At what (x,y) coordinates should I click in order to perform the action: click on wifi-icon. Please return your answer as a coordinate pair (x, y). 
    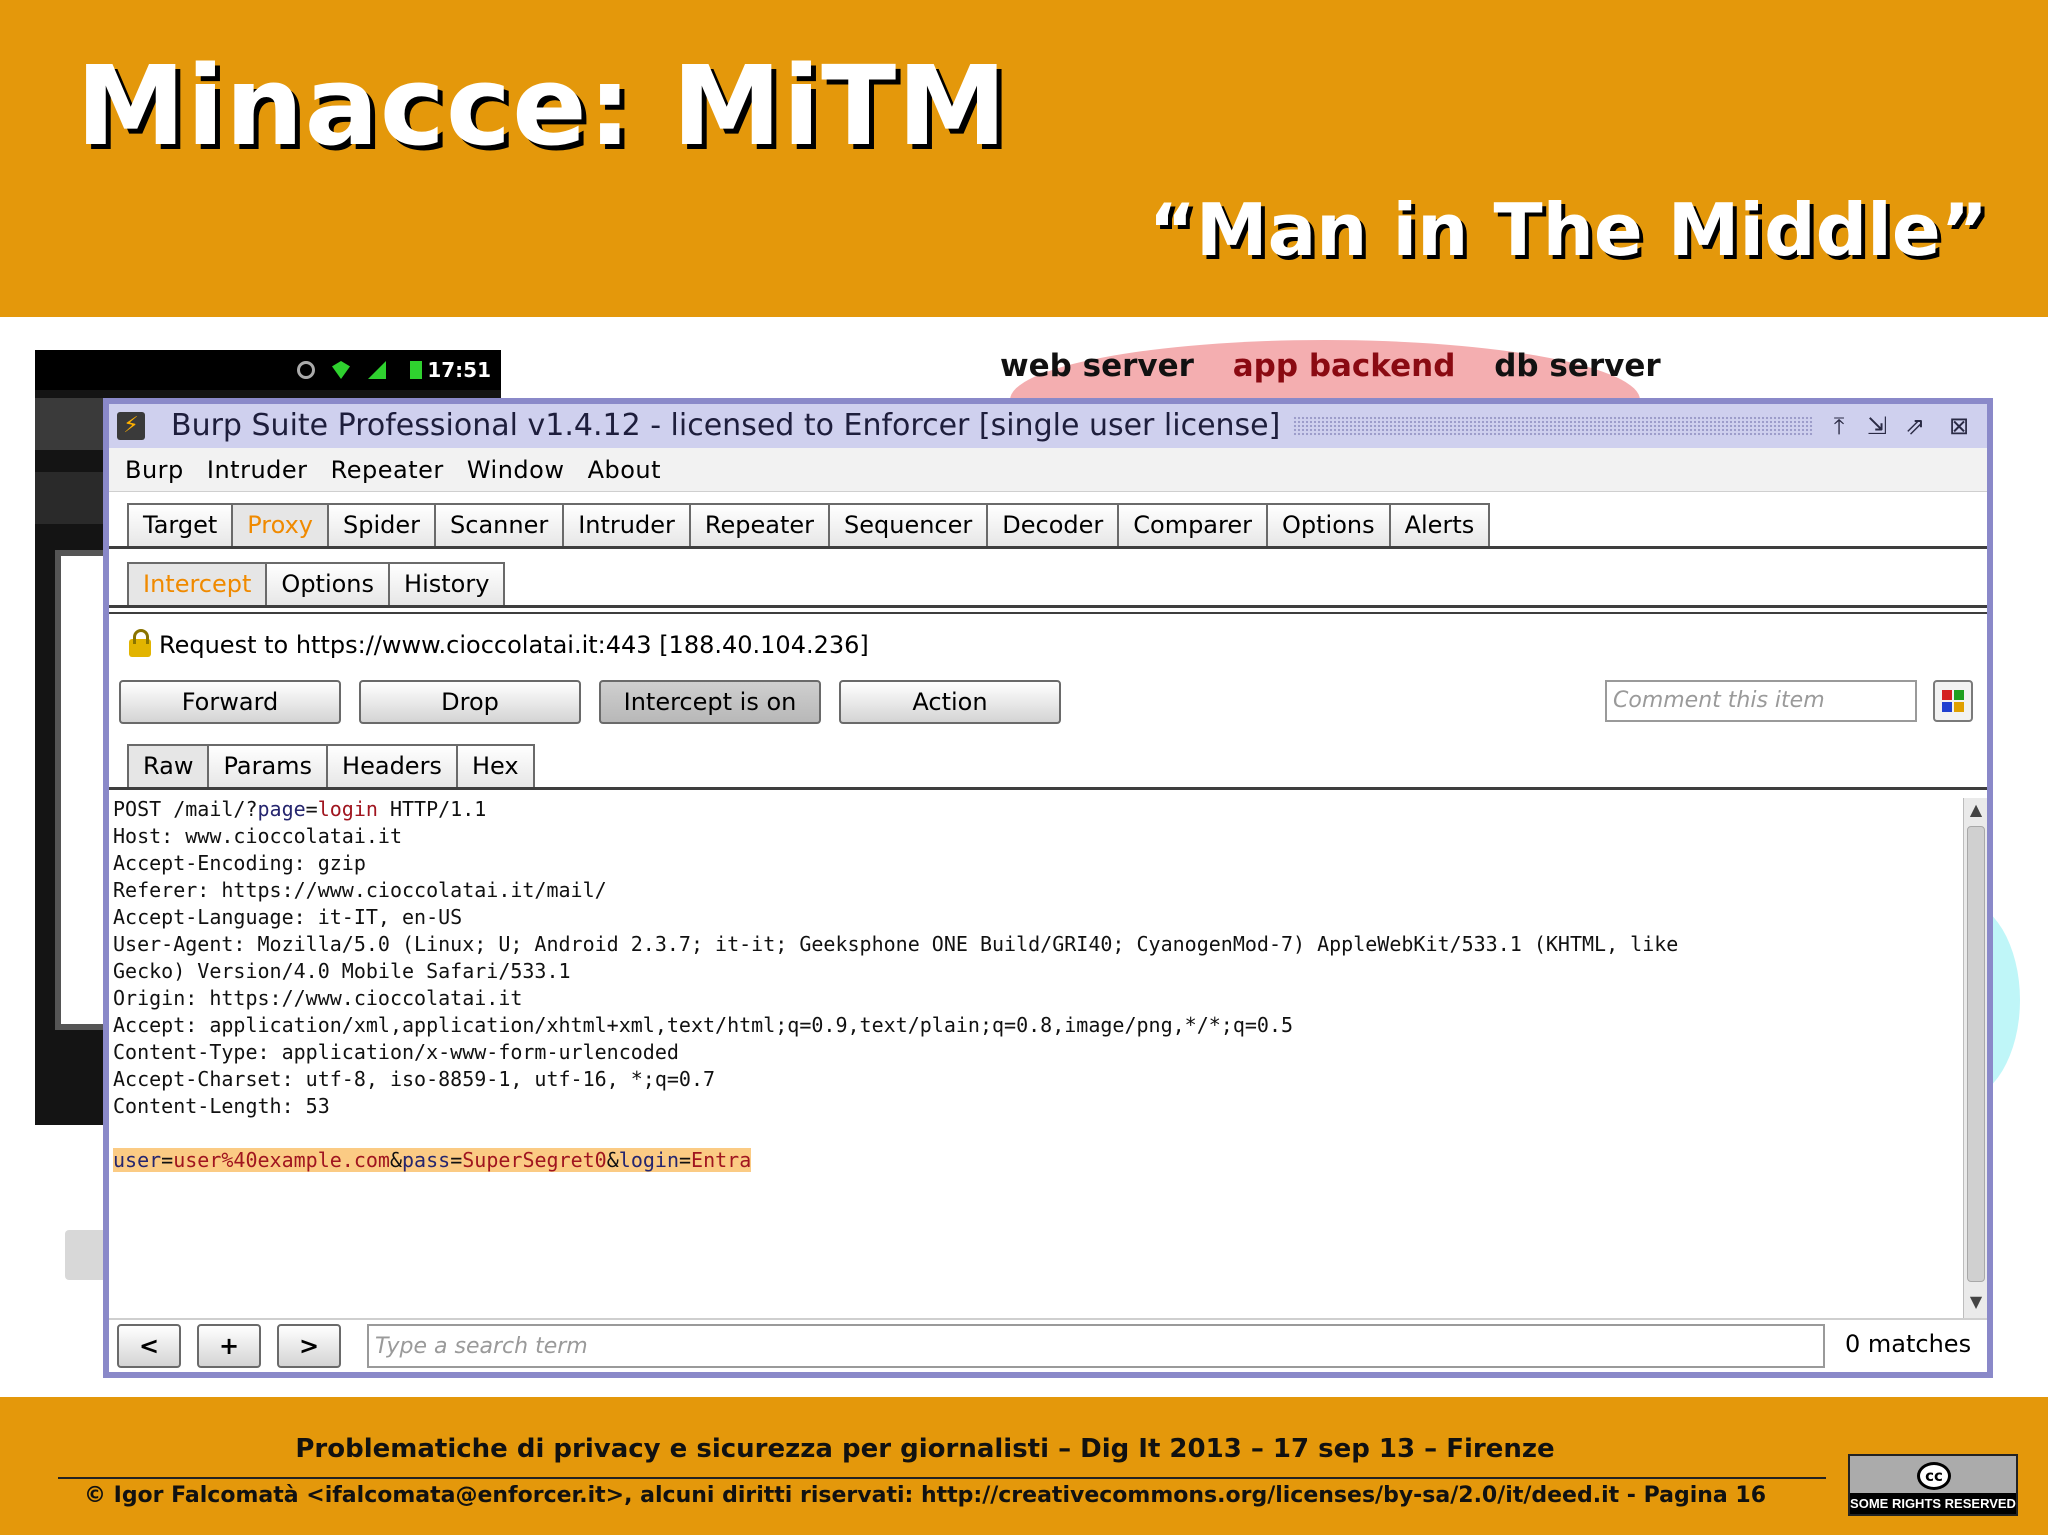
    Looking at the image, I should click on (341, 370).